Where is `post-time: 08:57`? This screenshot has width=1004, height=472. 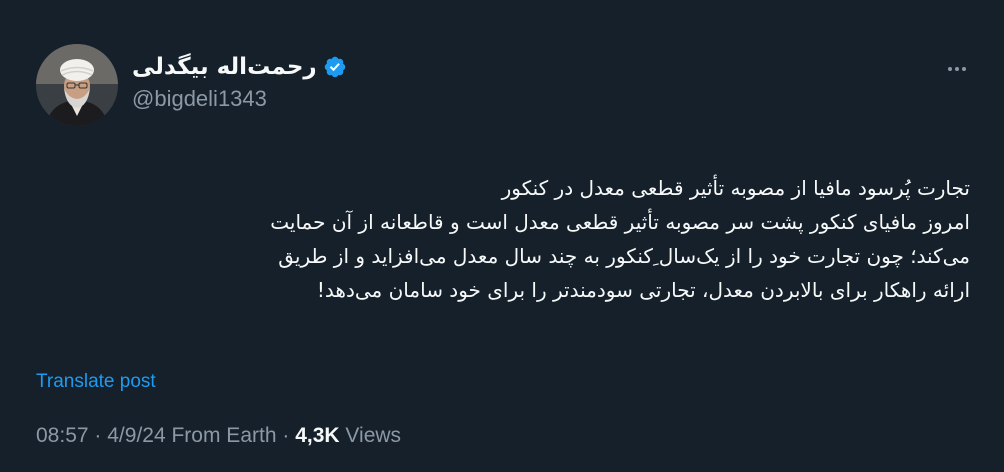
post-time: 08:57 is located at coordinates (62, 435).